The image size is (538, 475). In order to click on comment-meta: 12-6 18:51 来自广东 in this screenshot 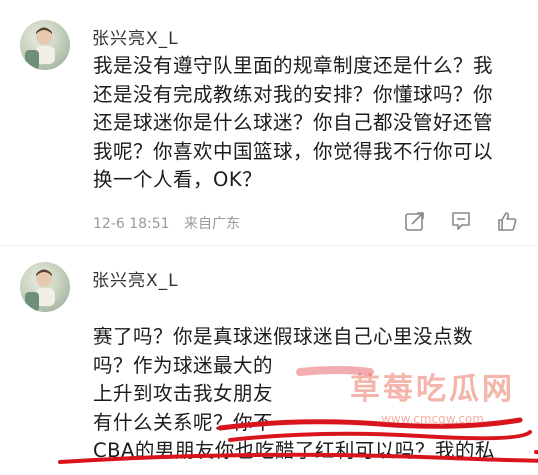, I will do `click(166, 223)`.